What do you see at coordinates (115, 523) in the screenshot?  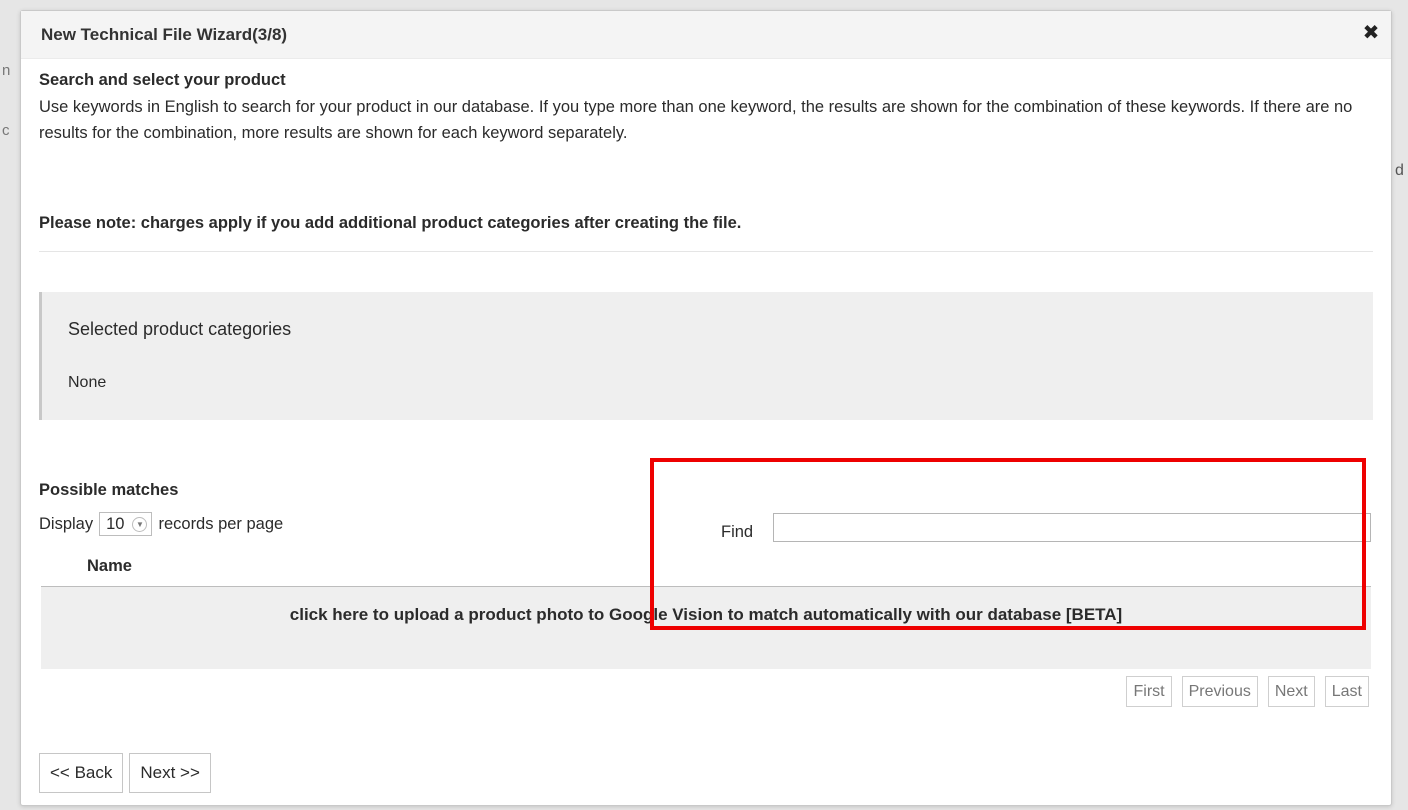 I see `records-per-page-value: 10` at bounding box center [115, 523].